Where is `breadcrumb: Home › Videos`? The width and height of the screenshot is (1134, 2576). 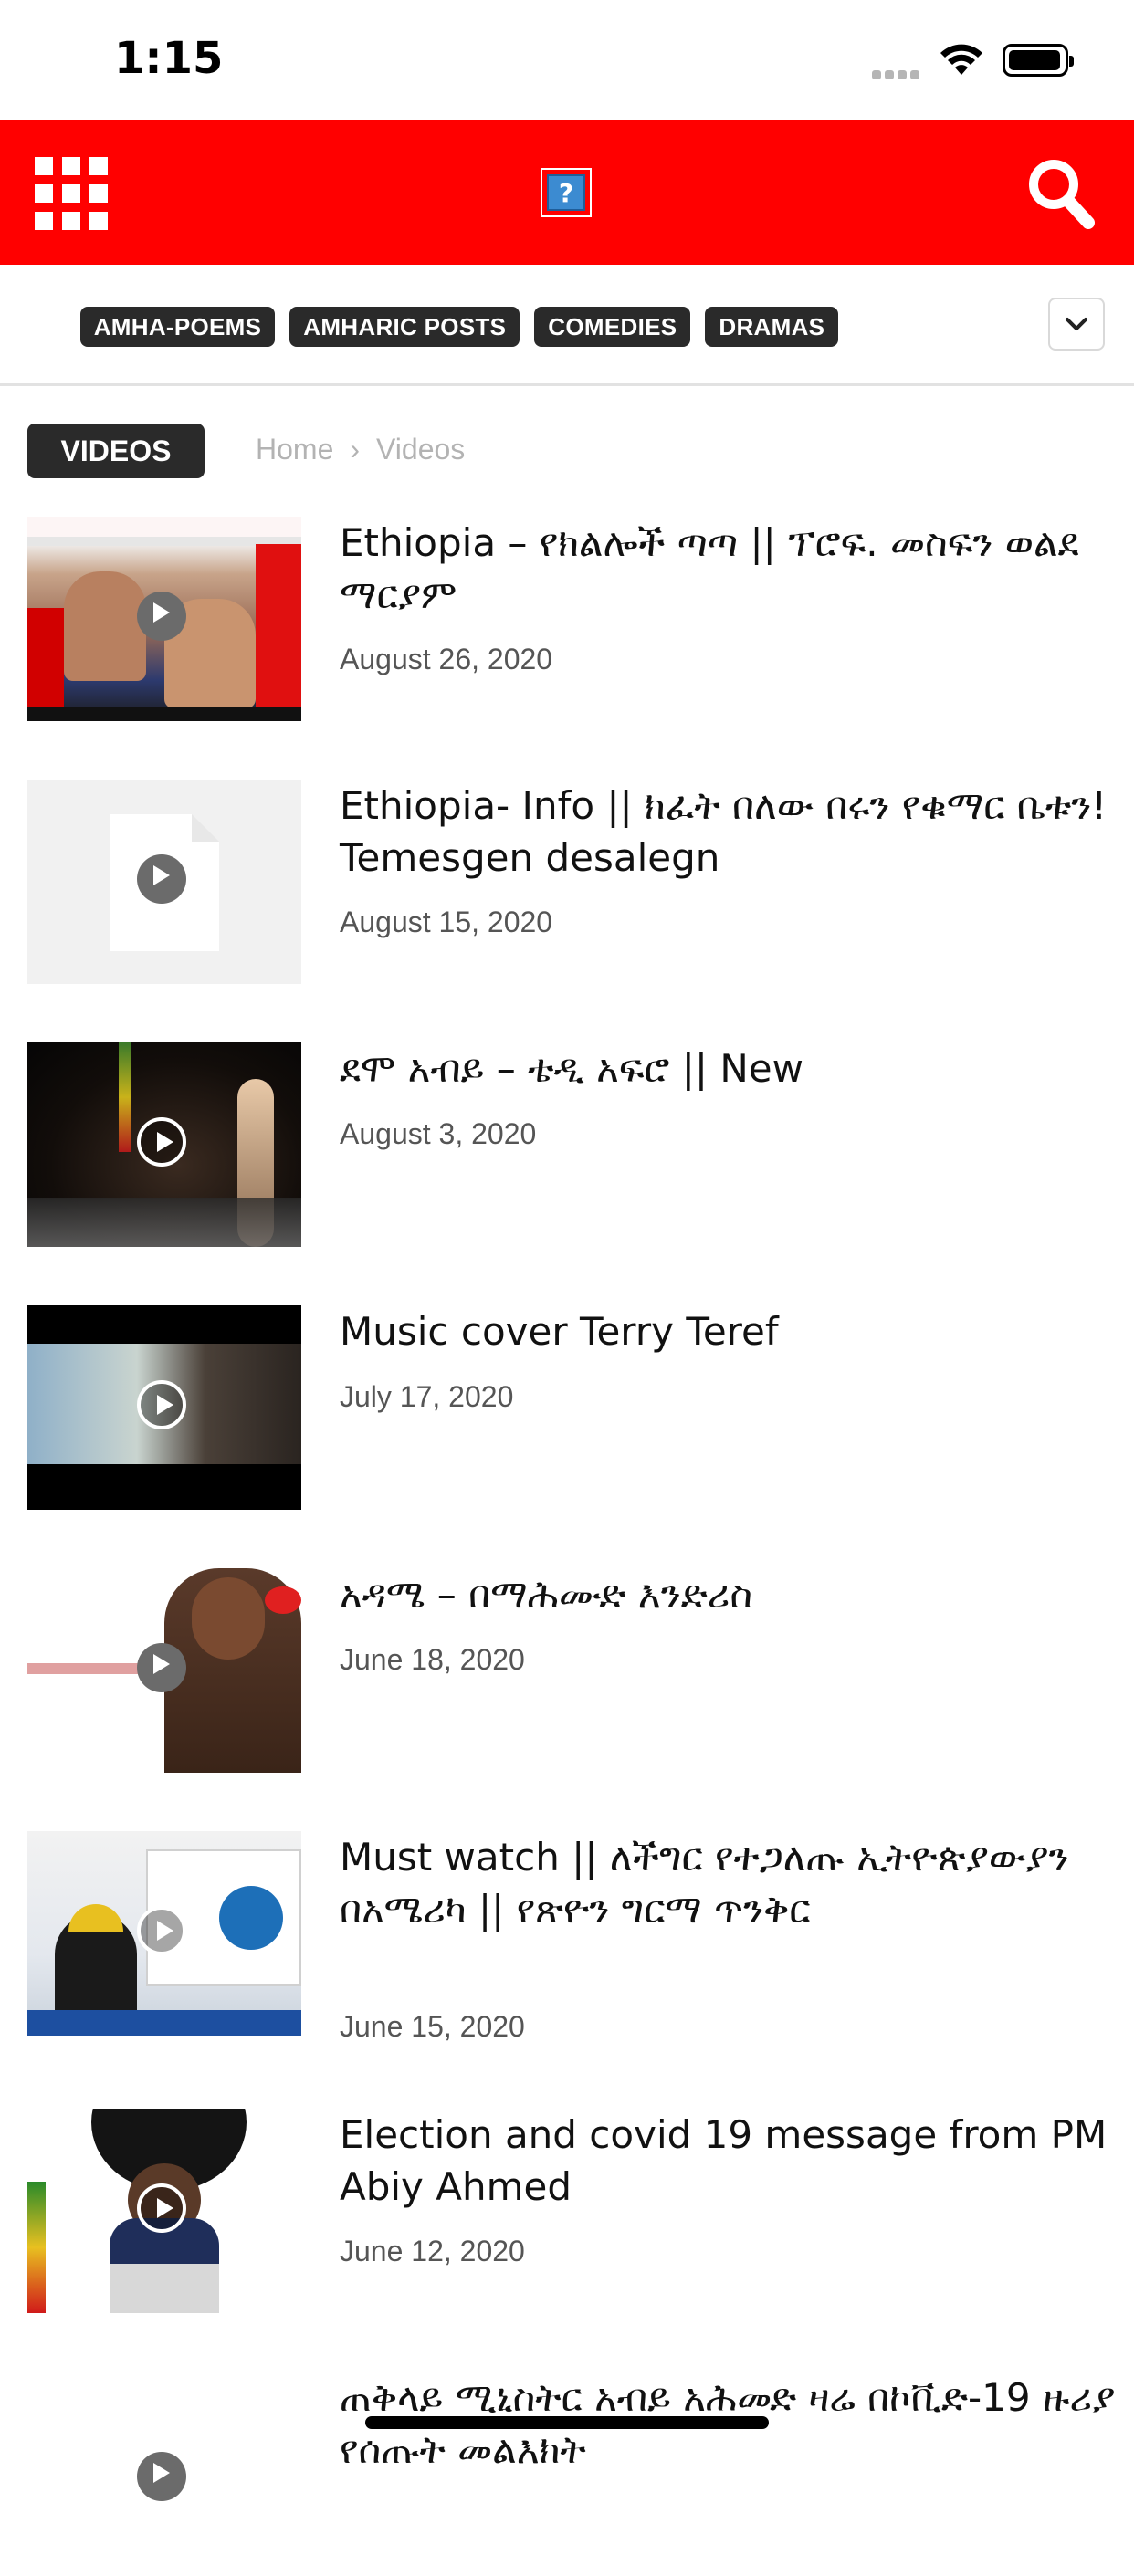
breadcrumb: Home › Videos is located at coordinates (360, 449).